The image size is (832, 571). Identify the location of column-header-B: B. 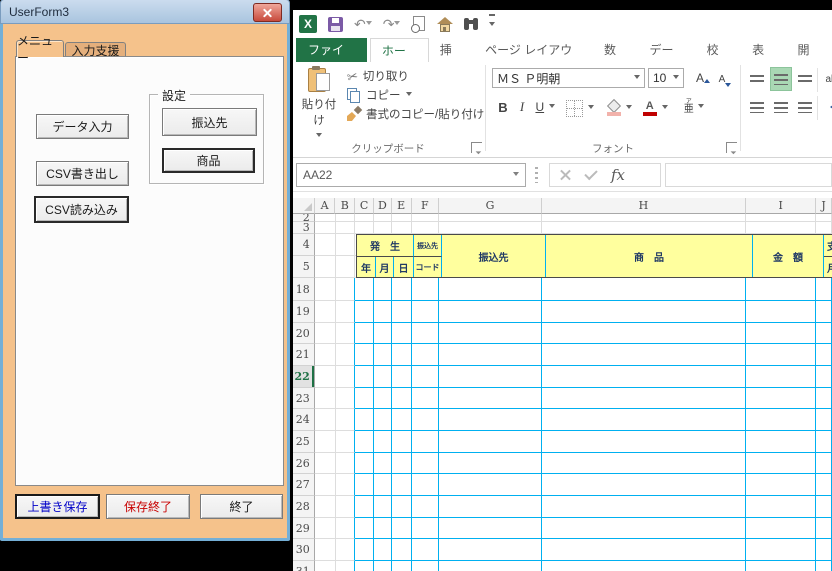
(345, 206).